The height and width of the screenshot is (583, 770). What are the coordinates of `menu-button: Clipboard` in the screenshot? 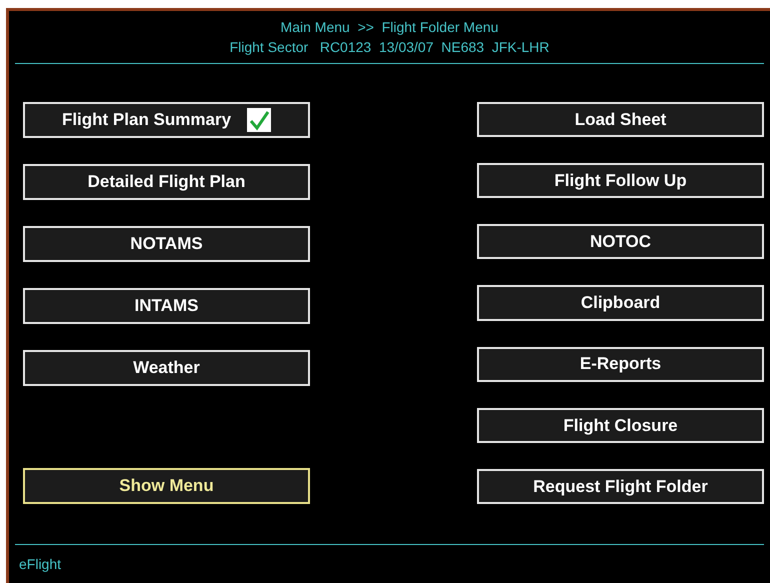 It's located at (620, 303).